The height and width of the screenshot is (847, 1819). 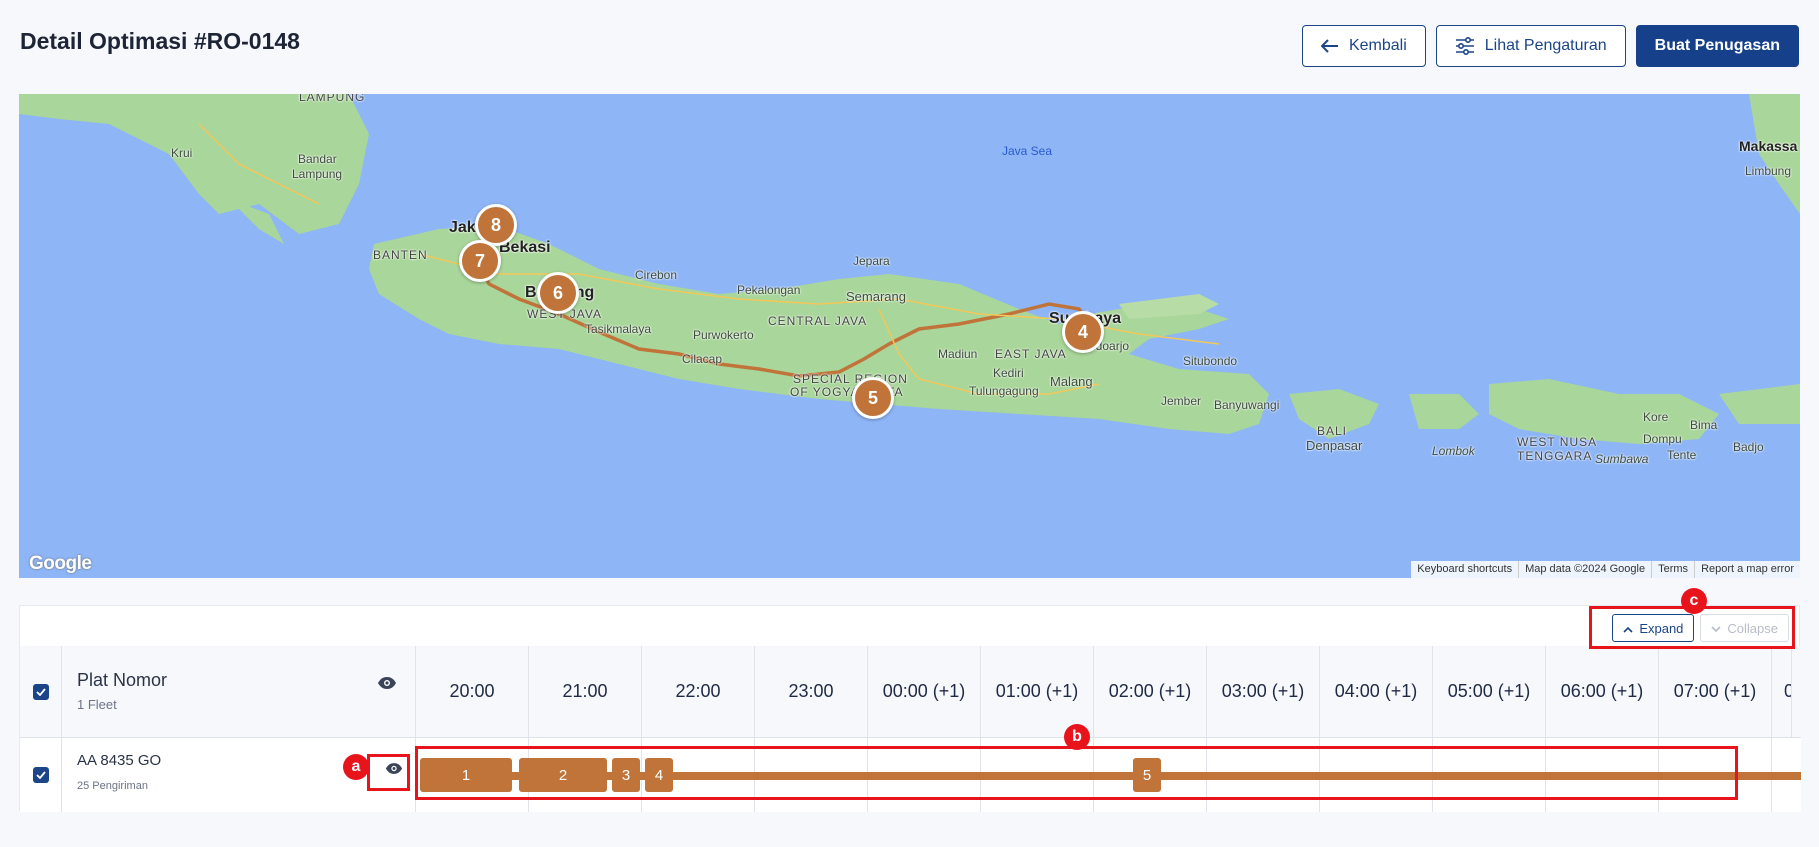 I want to click on time-column-header: 20:00, so click(x=472, y=691).